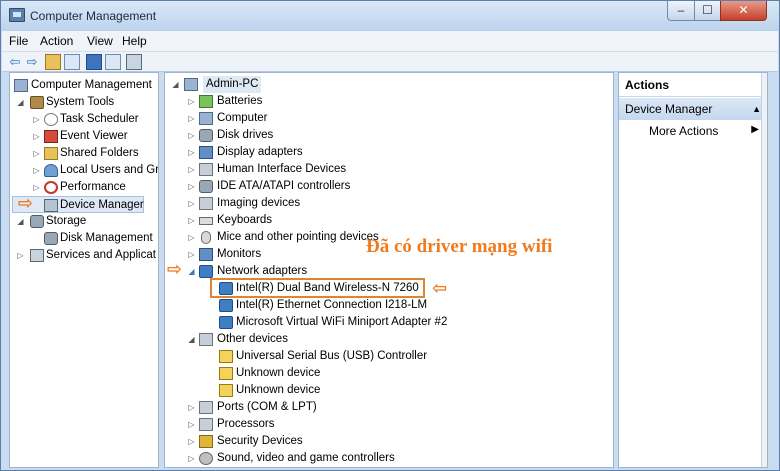  I want to click on tree-label: Event Viewer, so click(94, 136).